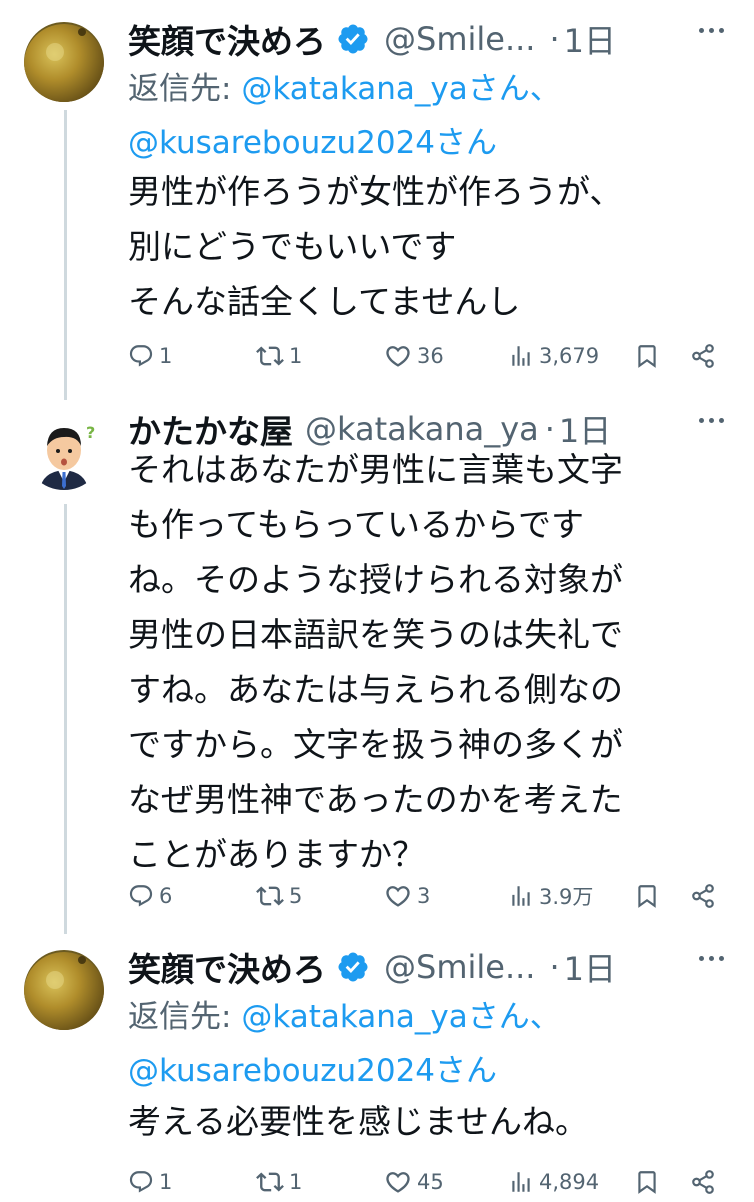  I want to click on tweet-actions: 1 1 36 3,679, so click(426, 356).